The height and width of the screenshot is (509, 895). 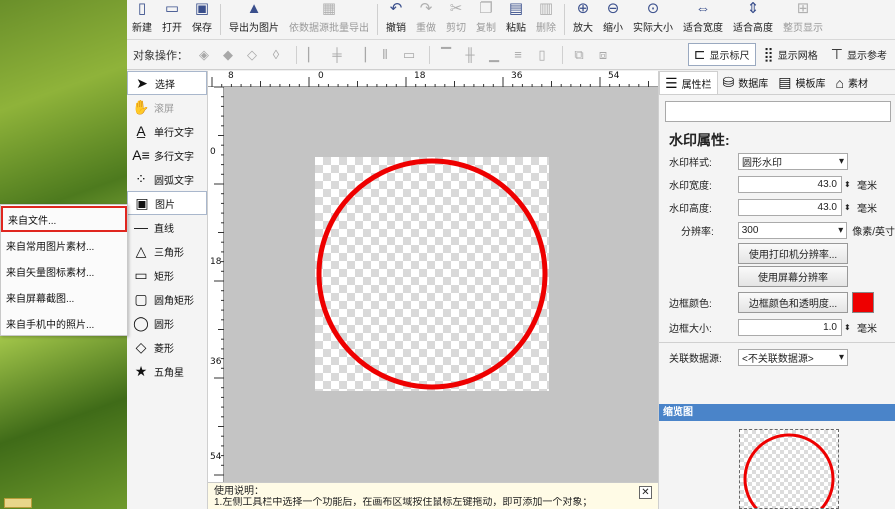 What do you see at coordinates (486, 19) in the screenshot?
I see `copy-button: ❐ 复制` at bounding box center [486, 19].